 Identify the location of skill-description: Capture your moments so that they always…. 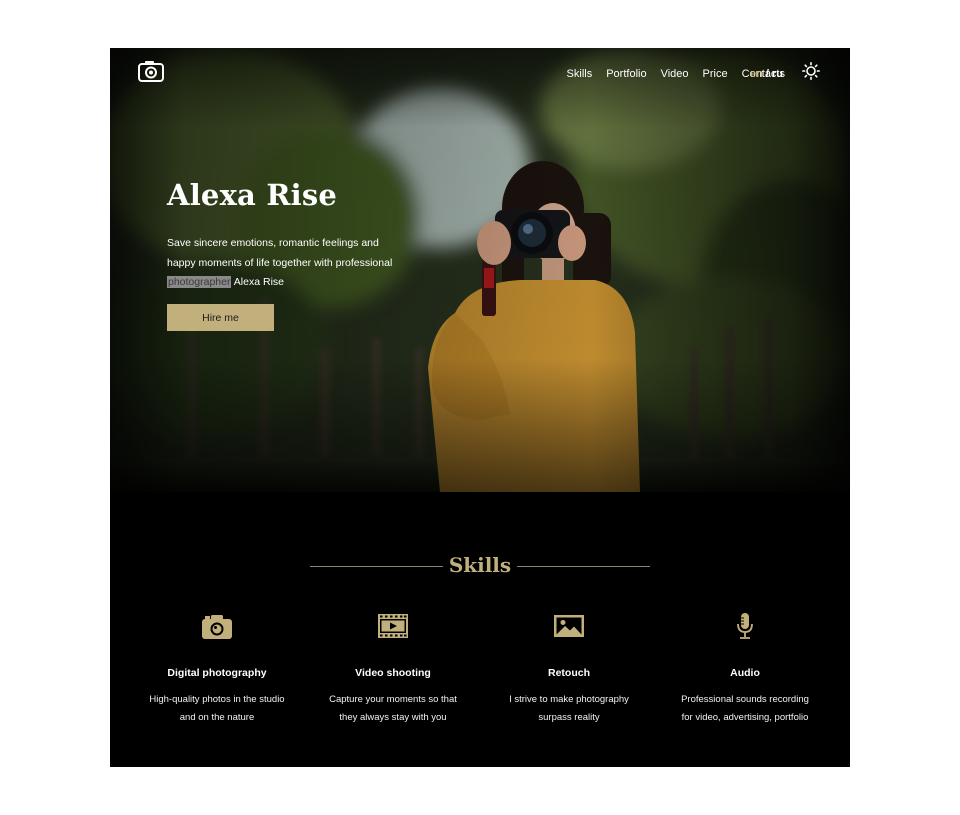
(393, 708).